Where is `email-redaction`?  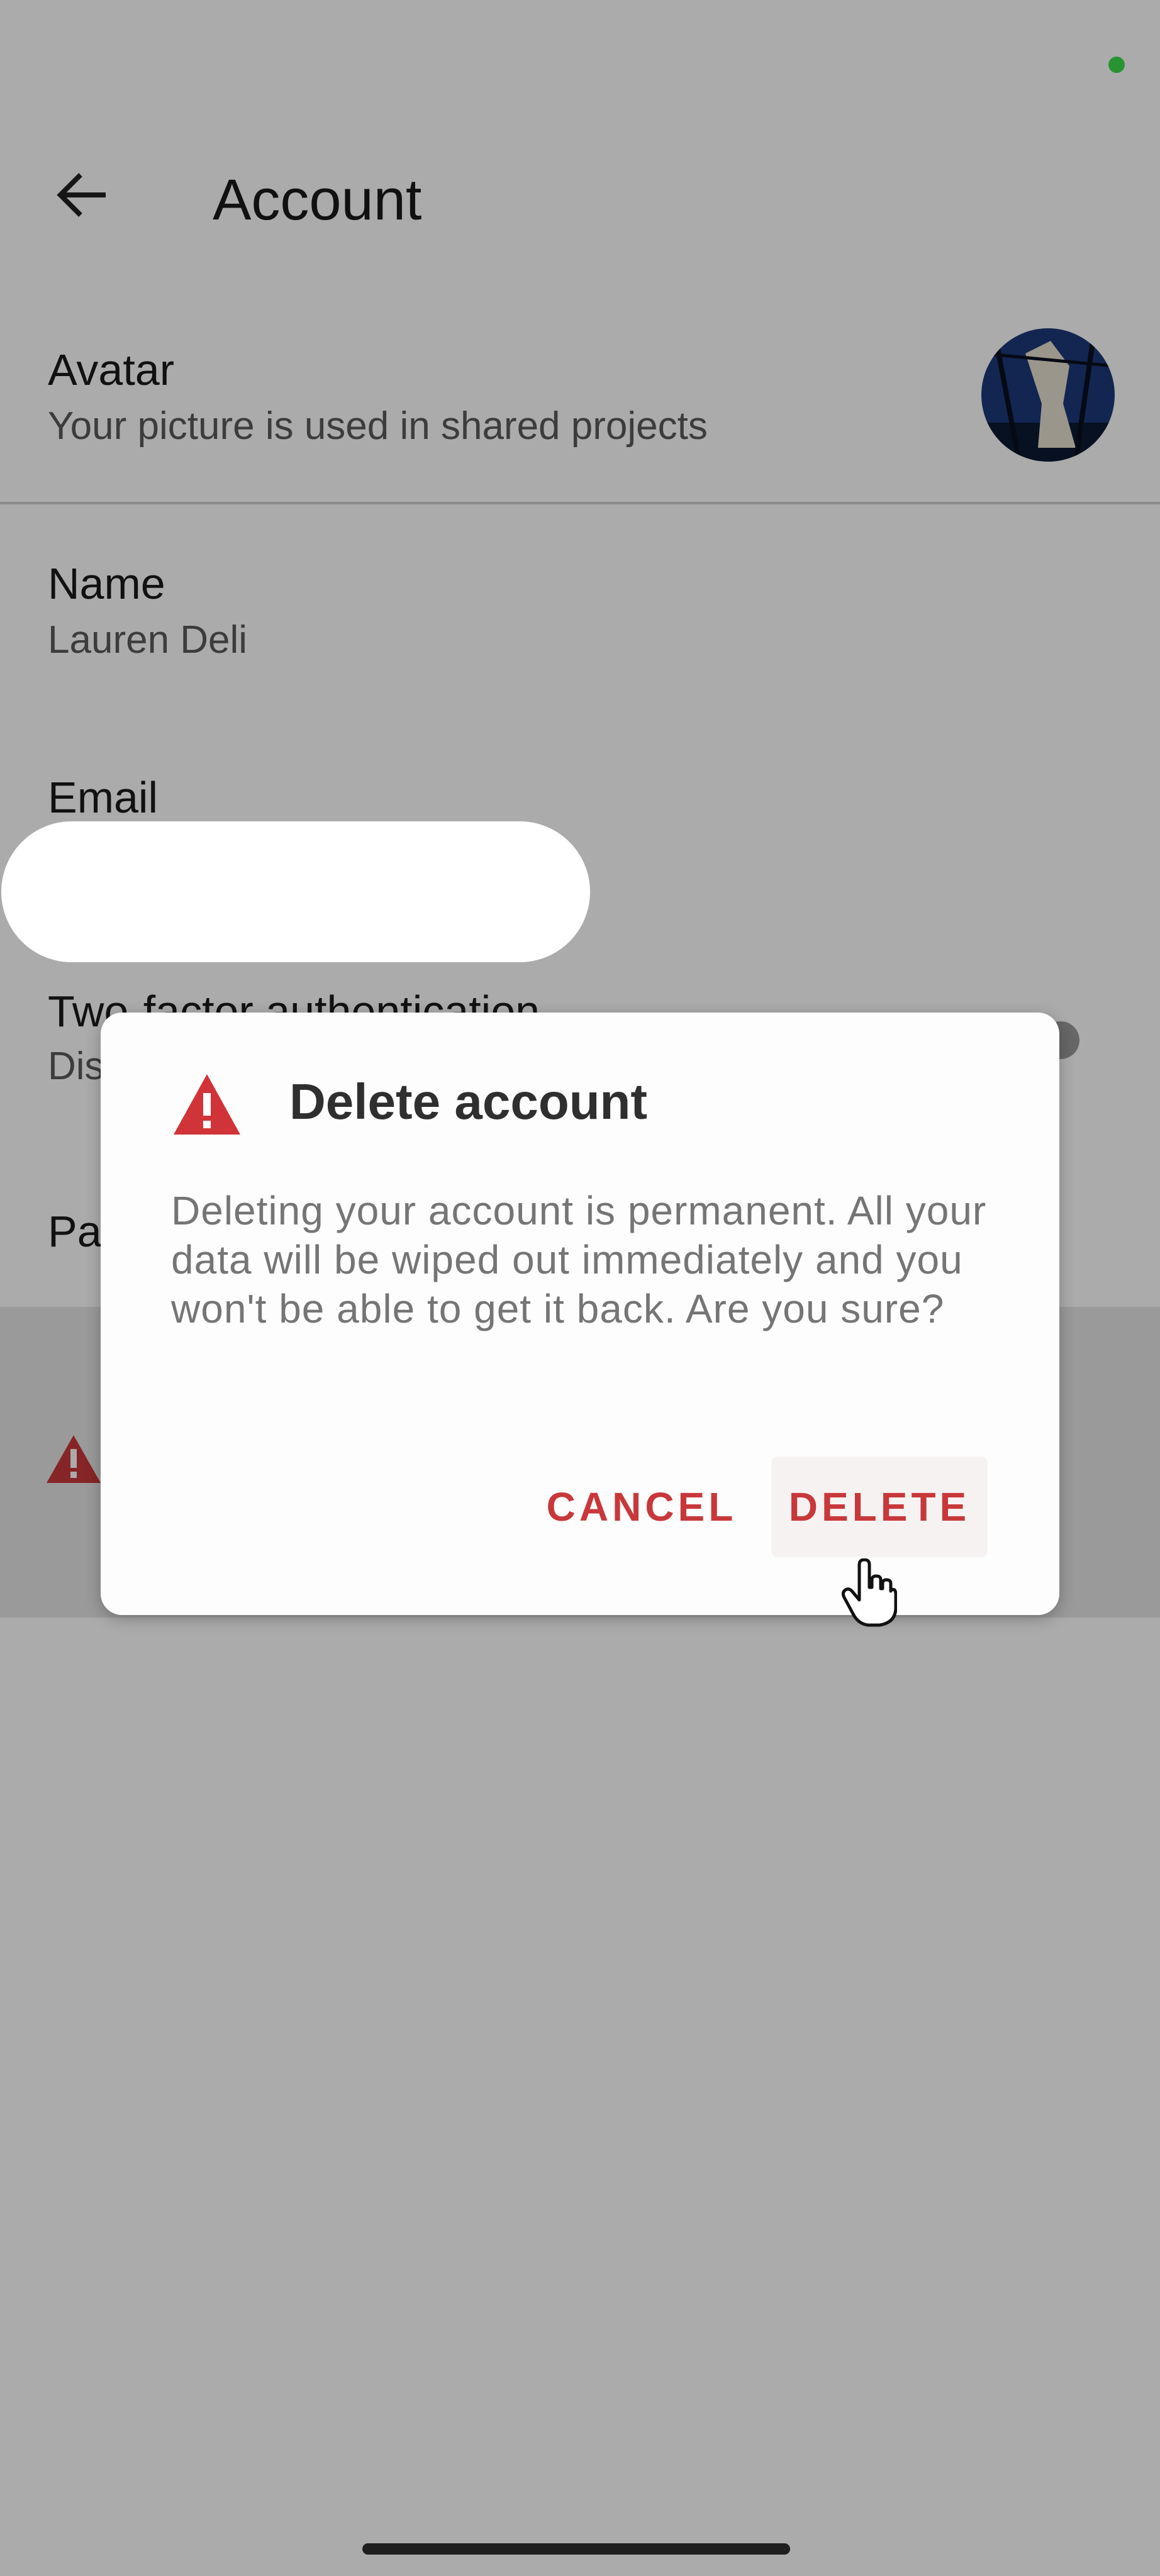
email-redaction is located at coordinates (295, 891).